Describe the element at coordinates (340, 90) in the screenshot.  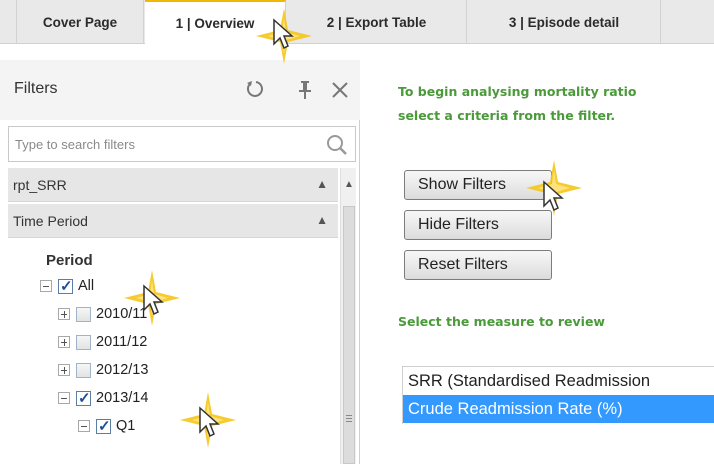
I see `close-icon` at that location.